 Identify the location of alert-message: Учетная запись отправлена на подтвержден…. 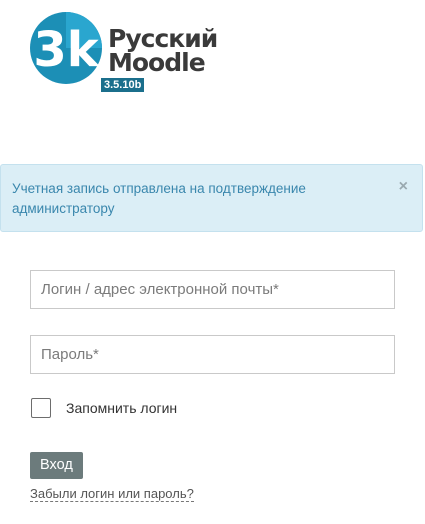
(159, 198).